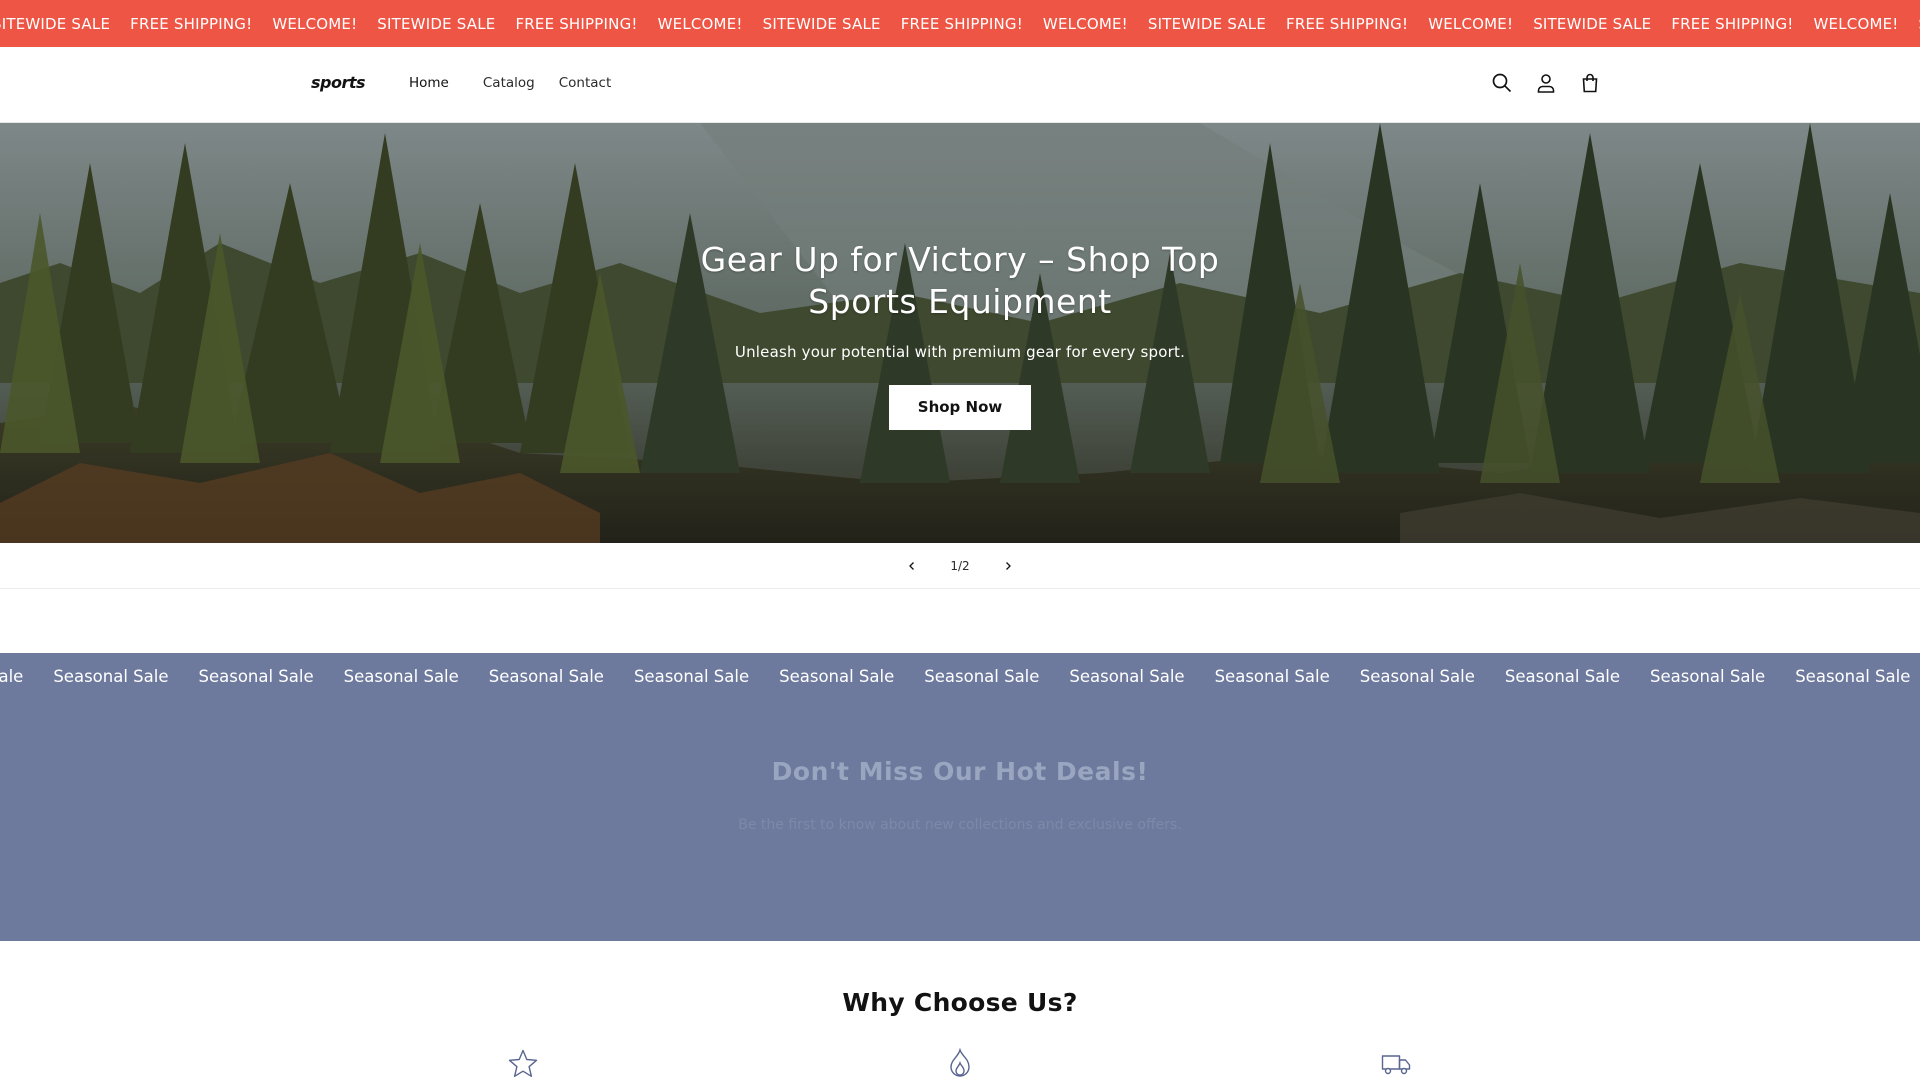  I want to click on nav-link-catalog: Catalog, so click(509, 83).